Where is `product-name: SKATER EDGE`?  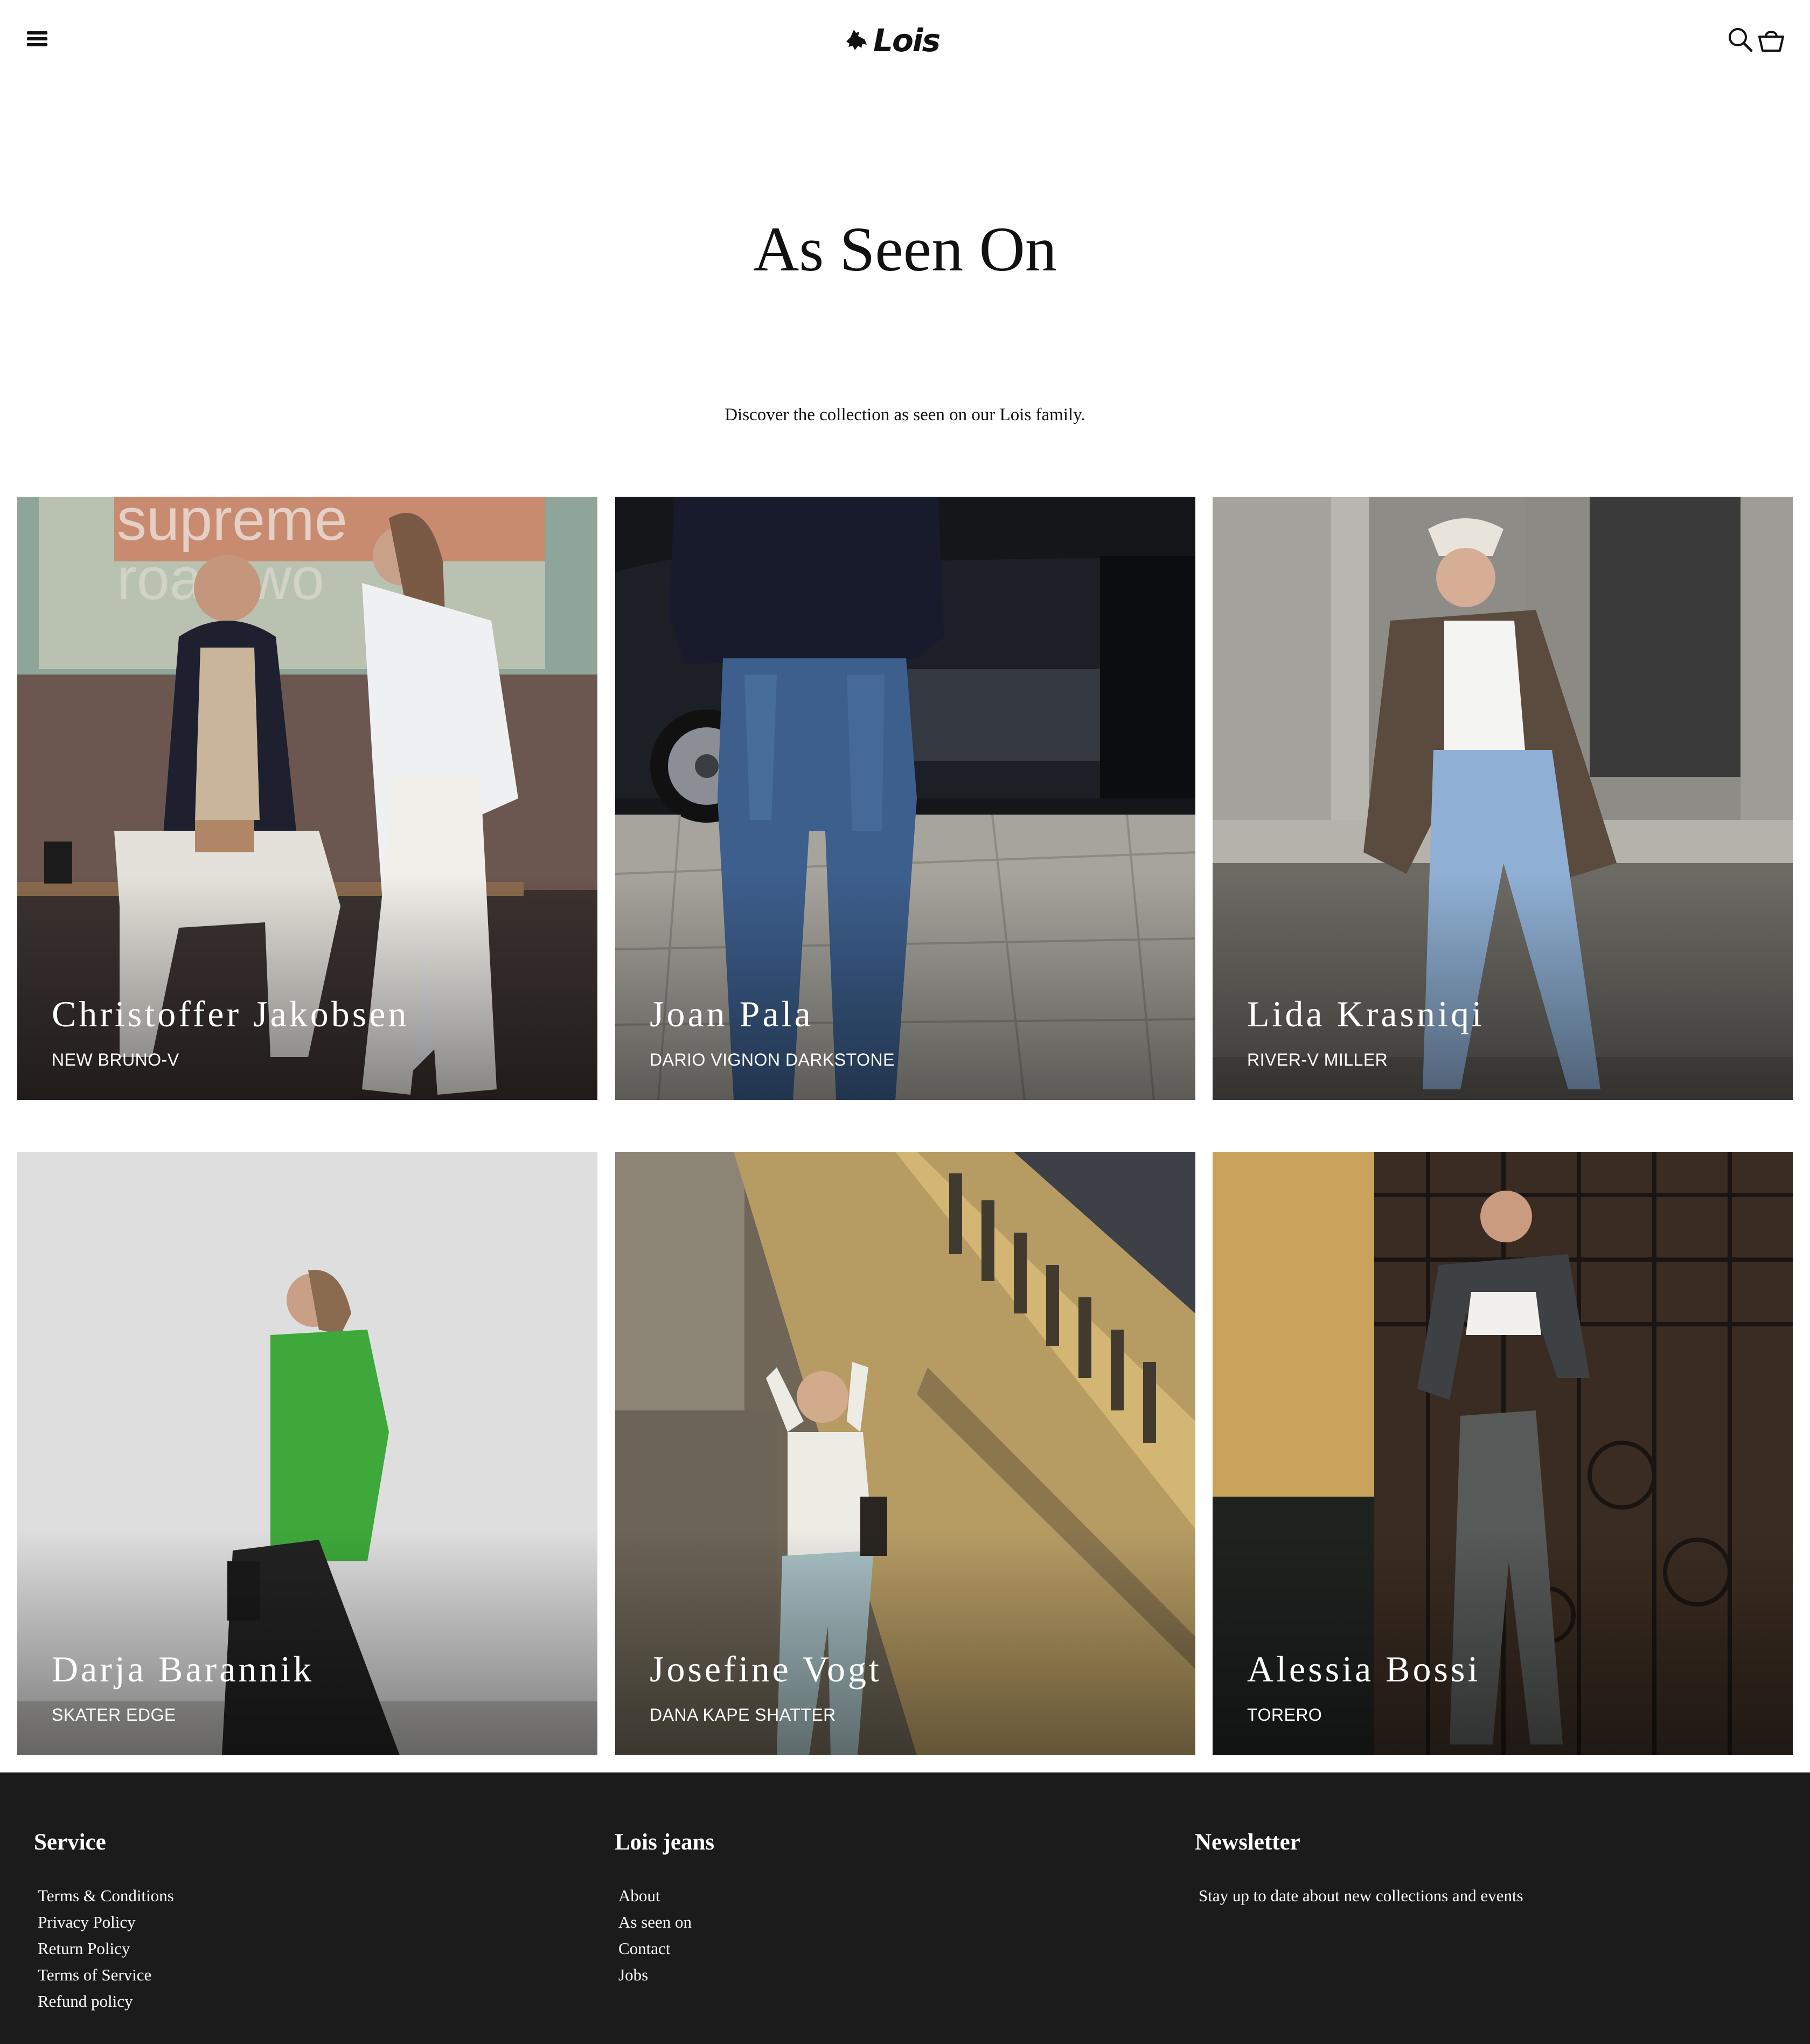 product-name: SKATER EDGE is located at coordinates (114, 1715).